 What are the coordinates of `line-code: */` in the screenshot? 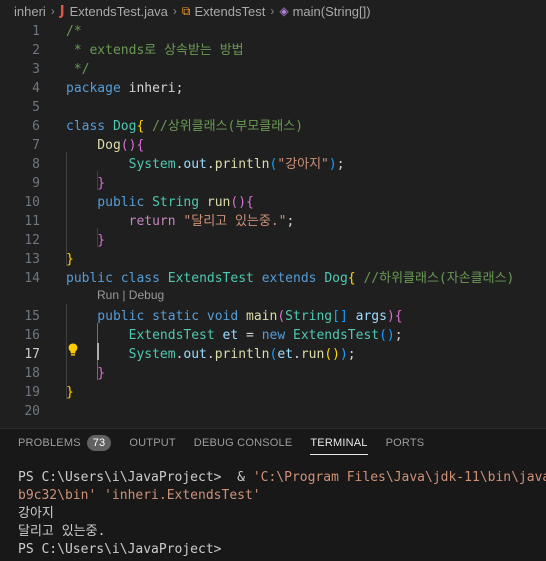 It's located at (78, 69).